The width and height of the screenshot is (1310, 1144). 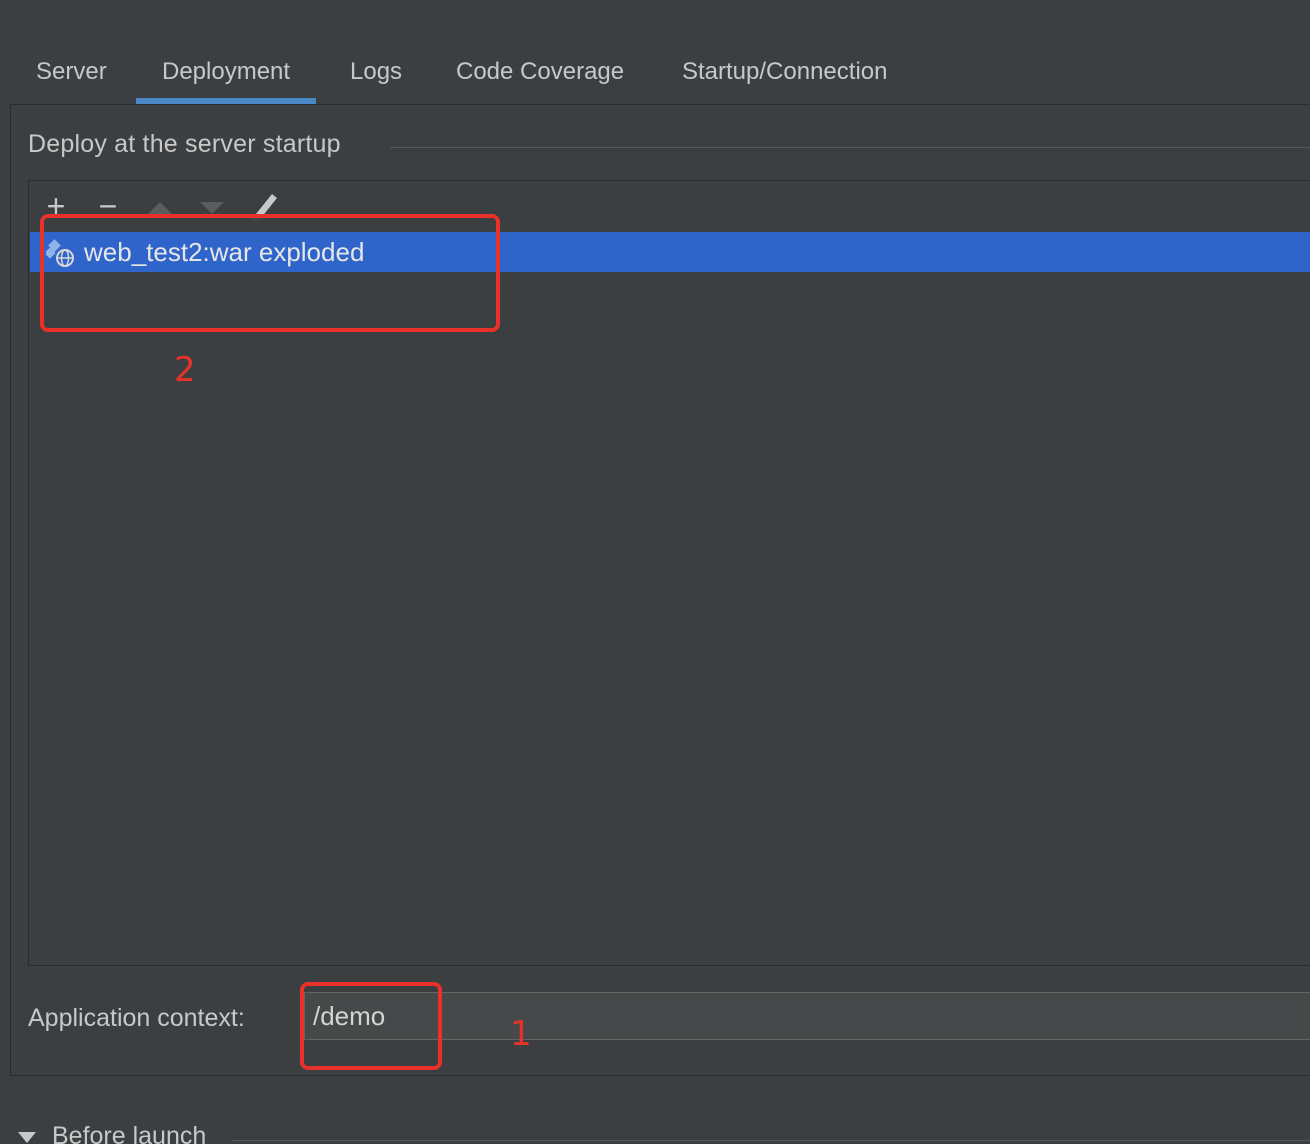 I want to click on section-title: Deploy at the server startup, so click(x=184, y=144).